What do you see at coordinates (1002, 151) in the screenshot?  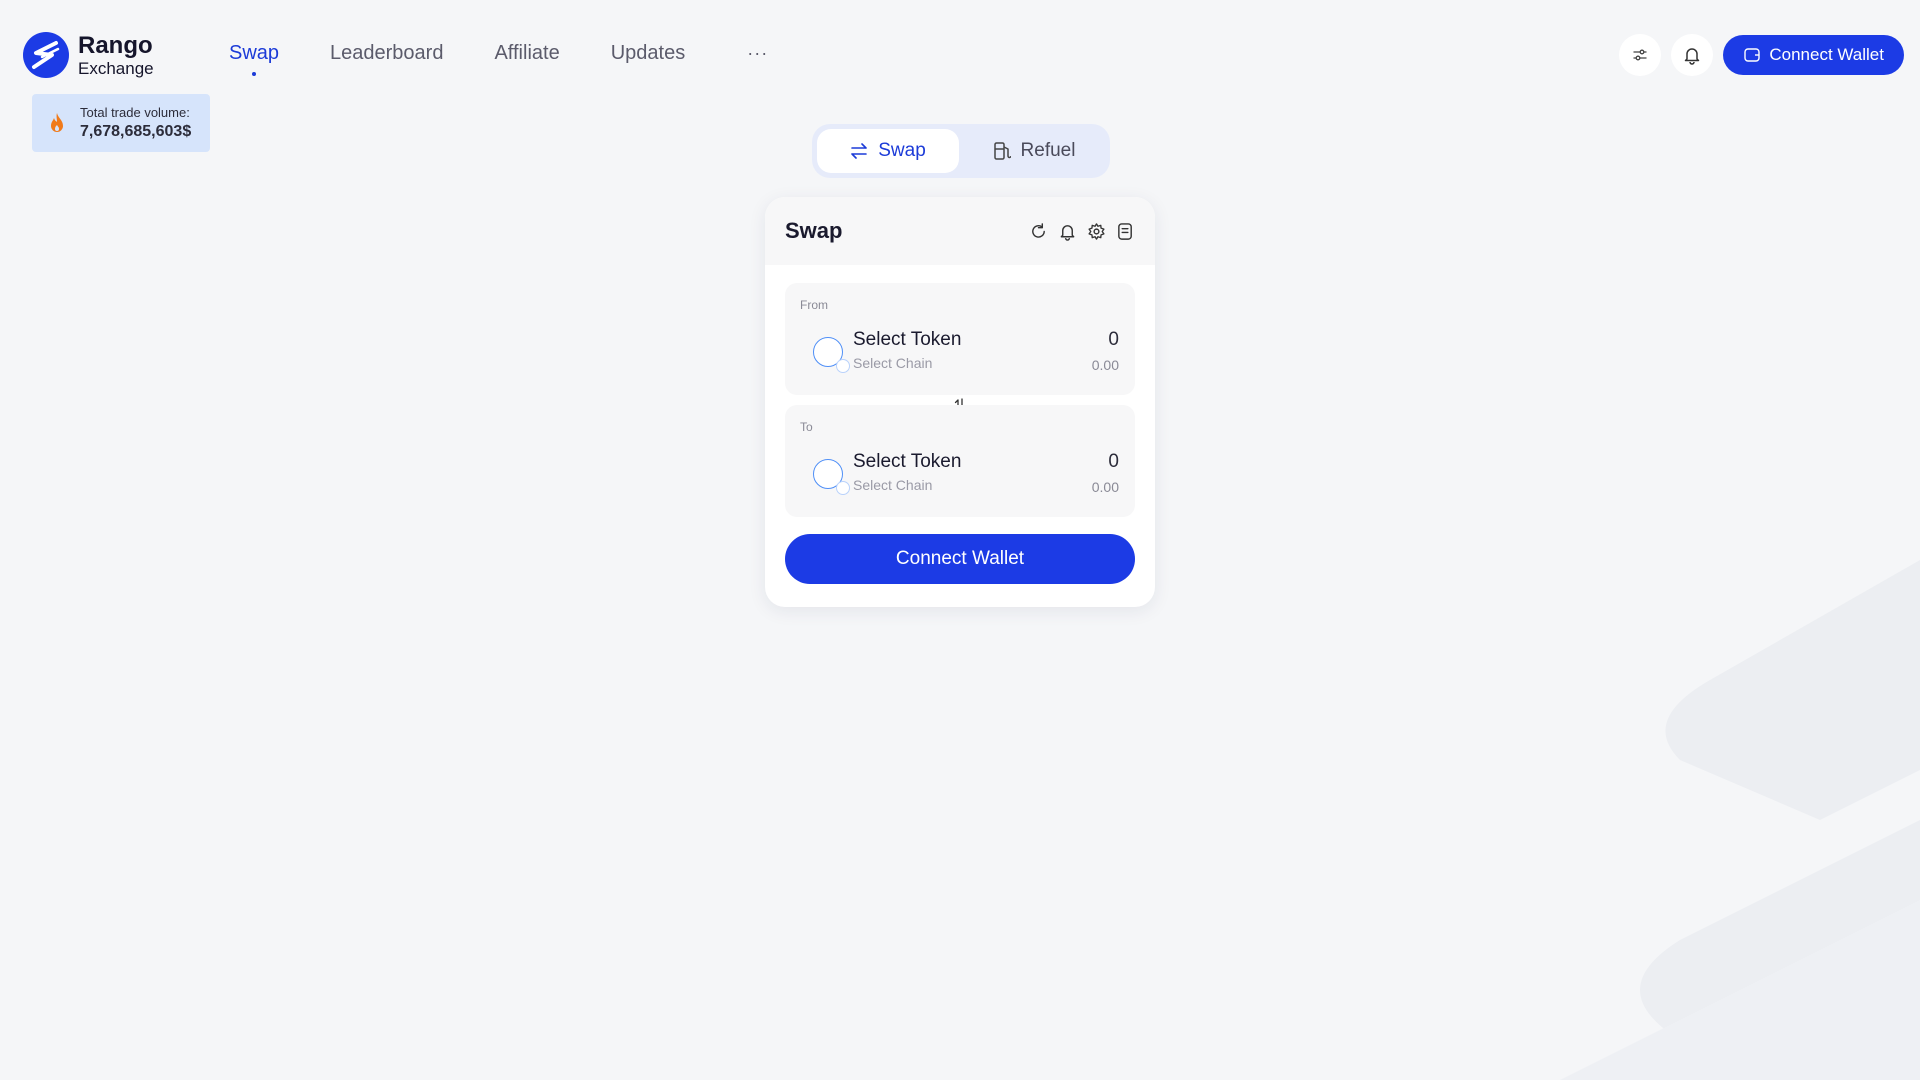 I see `gas-pump-icon` at bounding box center [1002, 151].